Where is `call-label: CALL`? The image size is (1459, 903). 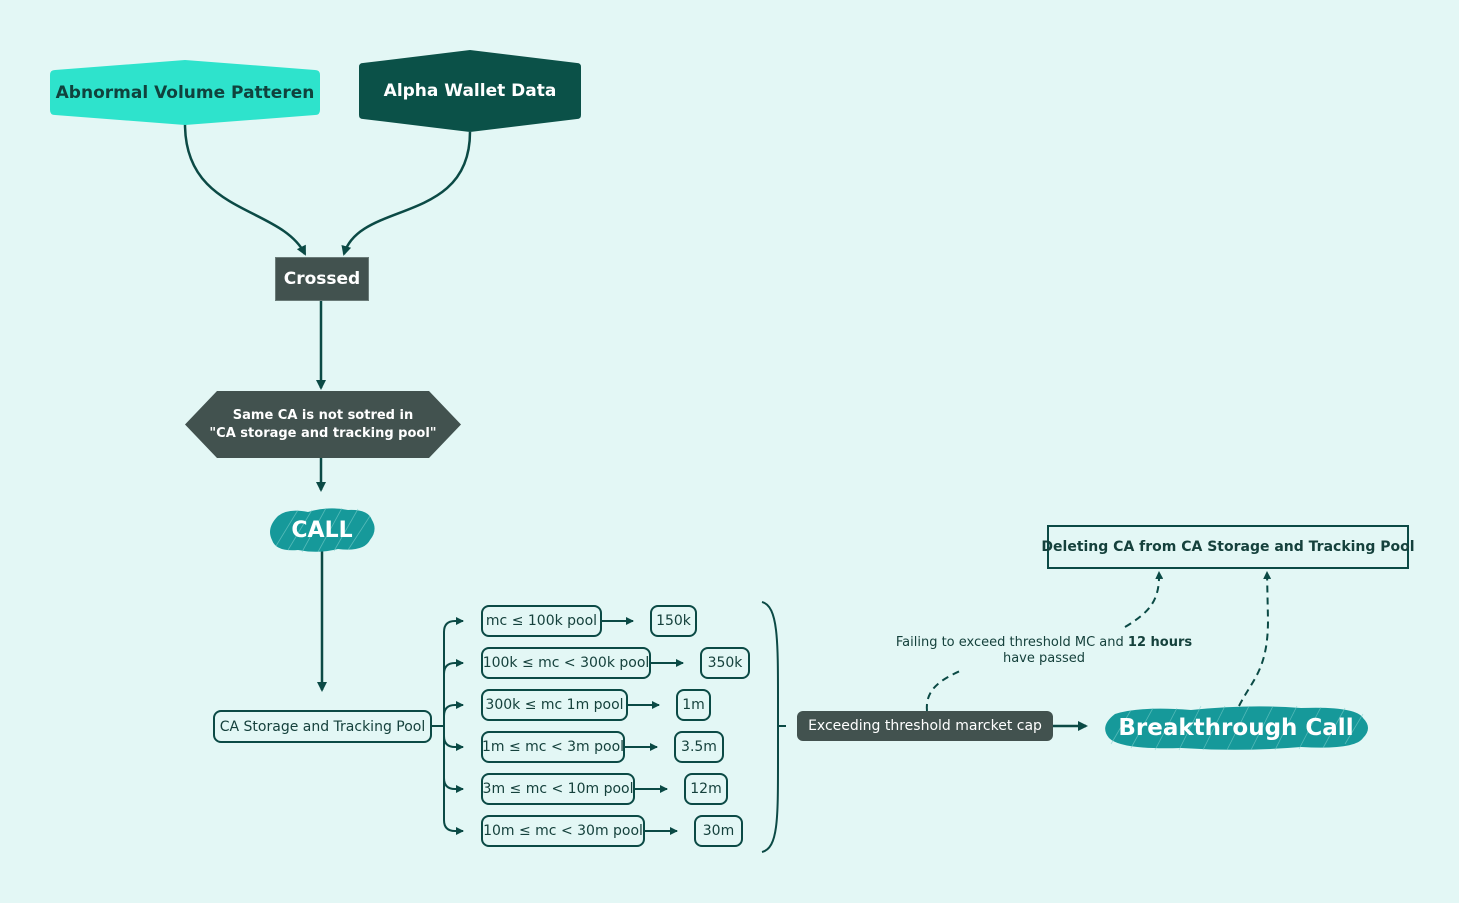 call-label: CALL is located at coordinates (322, 530).